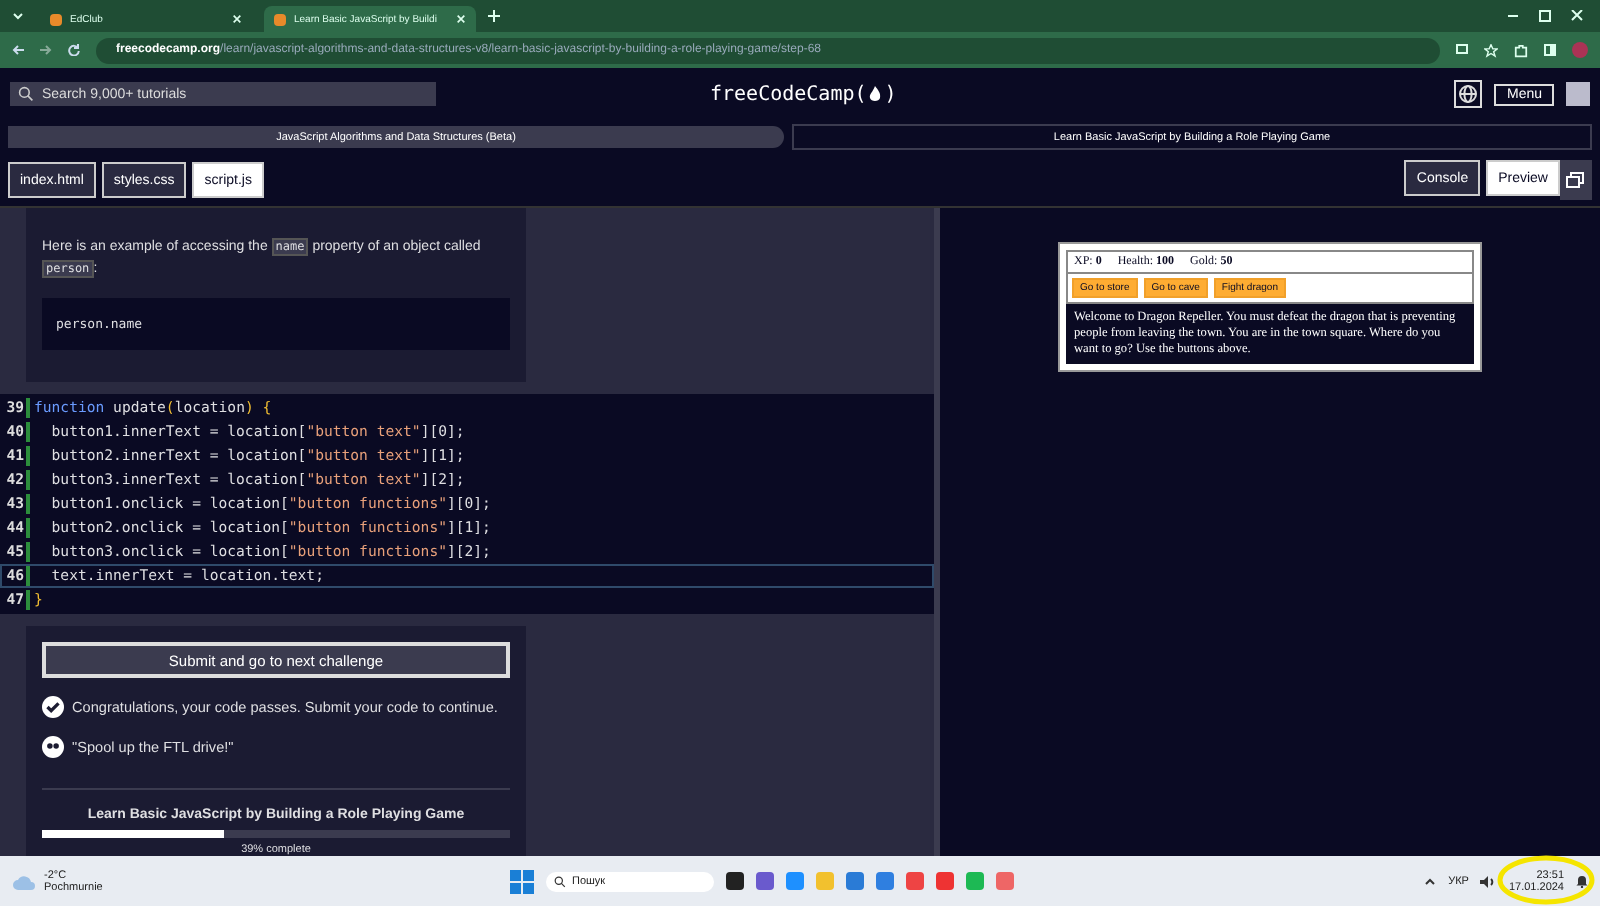 The image size is (1600, 906). I want to click on plus-icon, so click(494, 16).